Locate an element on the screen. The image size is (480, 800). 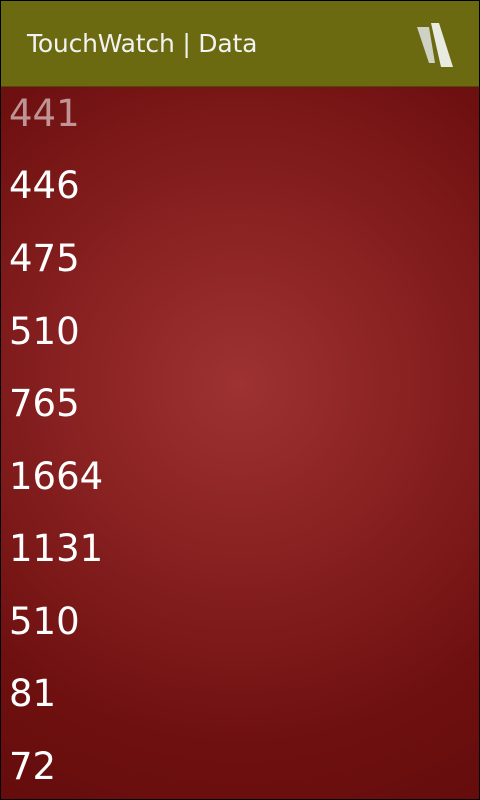
title-bar: TouchWatch | Data is located at coordinates (240, 44).